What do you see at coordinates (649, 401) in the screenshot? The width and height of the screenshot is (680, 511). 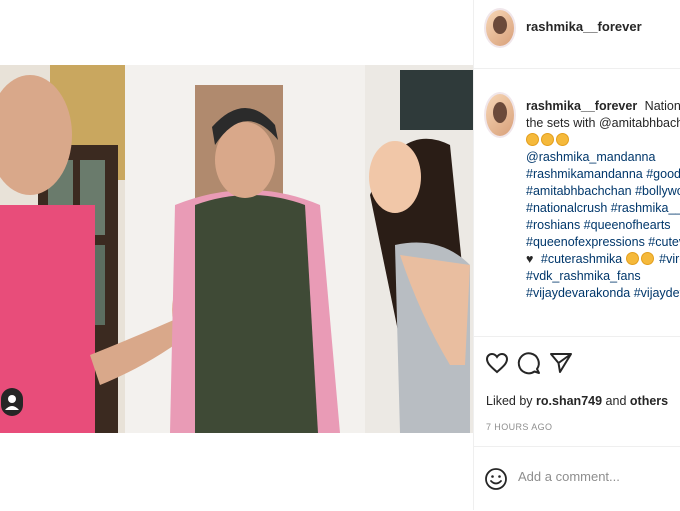 I see `likes-others-link: others` at bounding box center [649, 401].